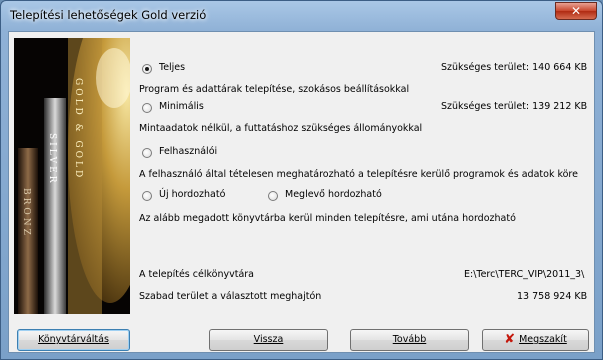 The image size is (603, 360). Describe the element at coordinates (514, 106) in the screenshot. I see `minimal-required-space: Szükséges terület: 139 212 KB` at that location.